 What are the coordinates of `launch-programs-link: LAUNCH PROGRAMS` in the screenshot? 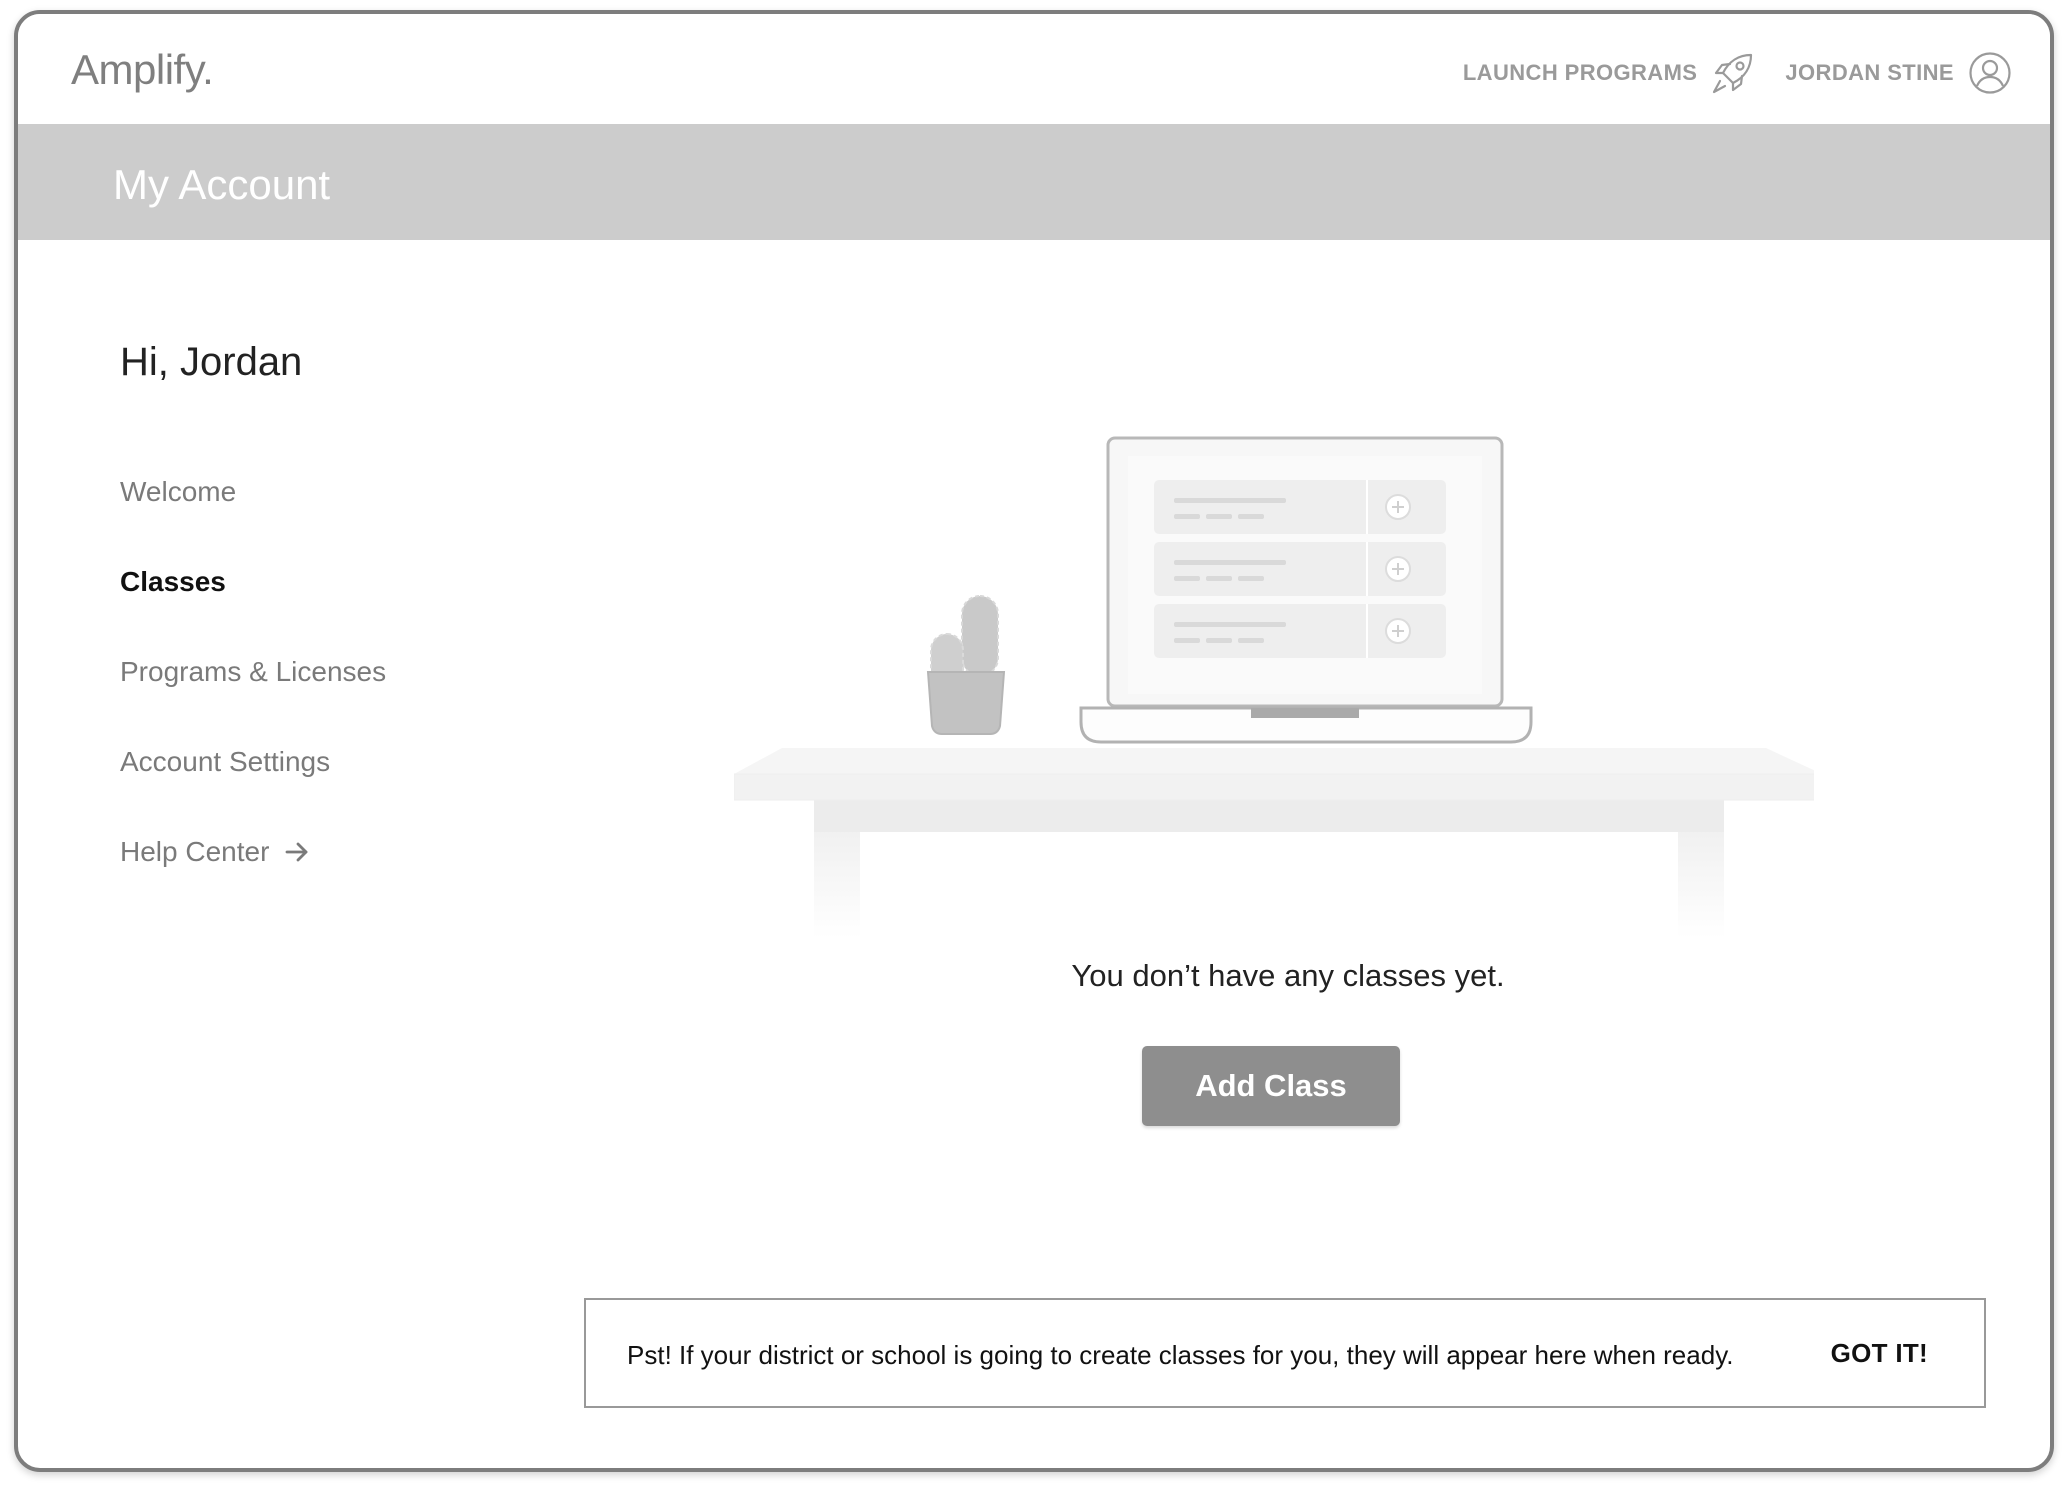 It's located at (1609, 73).